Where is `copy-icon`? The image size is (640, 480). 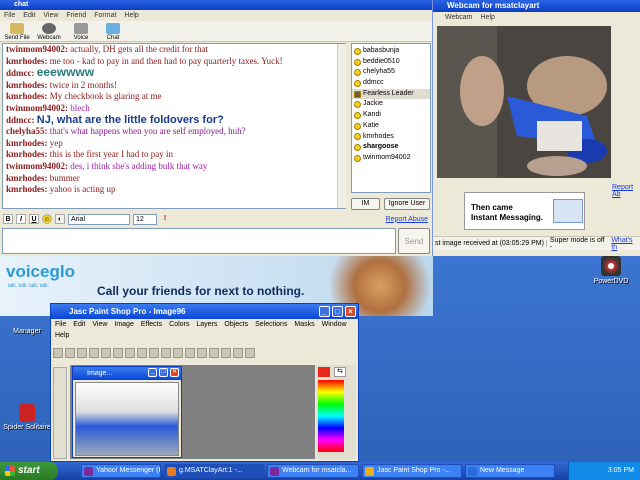 copy-icon is located at coordinates (142, 353).